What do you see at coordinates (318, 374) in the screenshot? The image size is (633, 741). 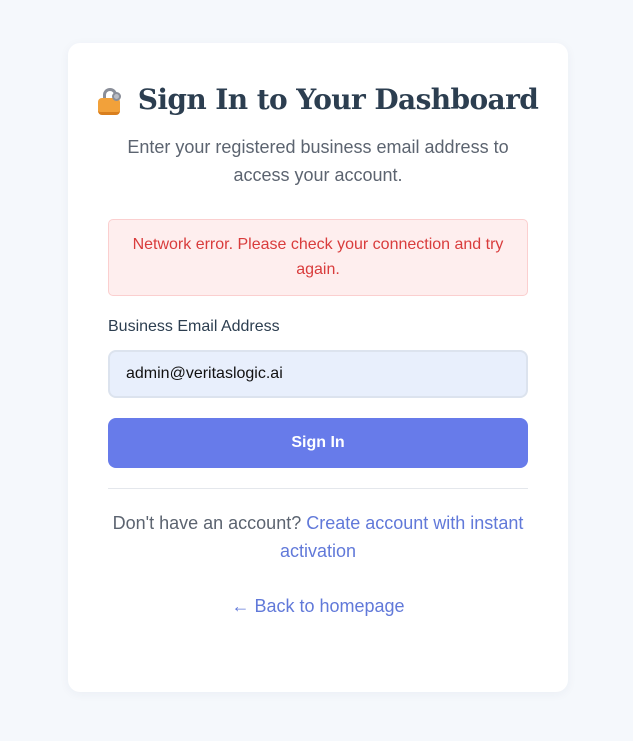 I see `email-field` at bounding box center [318, 374].